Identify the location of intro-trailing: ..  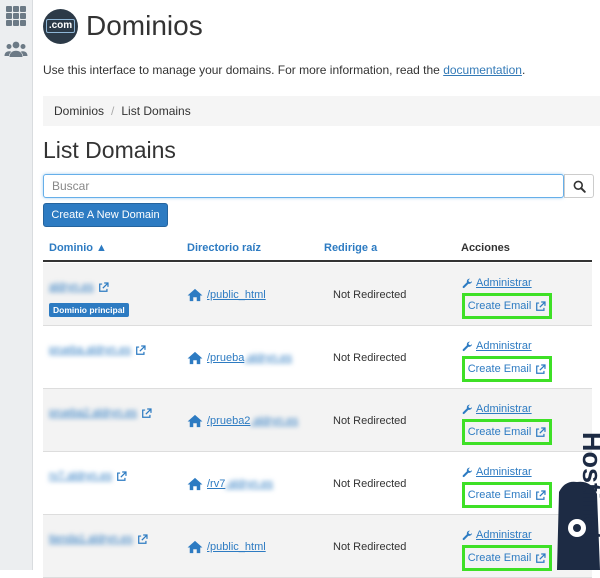
(523, 70).